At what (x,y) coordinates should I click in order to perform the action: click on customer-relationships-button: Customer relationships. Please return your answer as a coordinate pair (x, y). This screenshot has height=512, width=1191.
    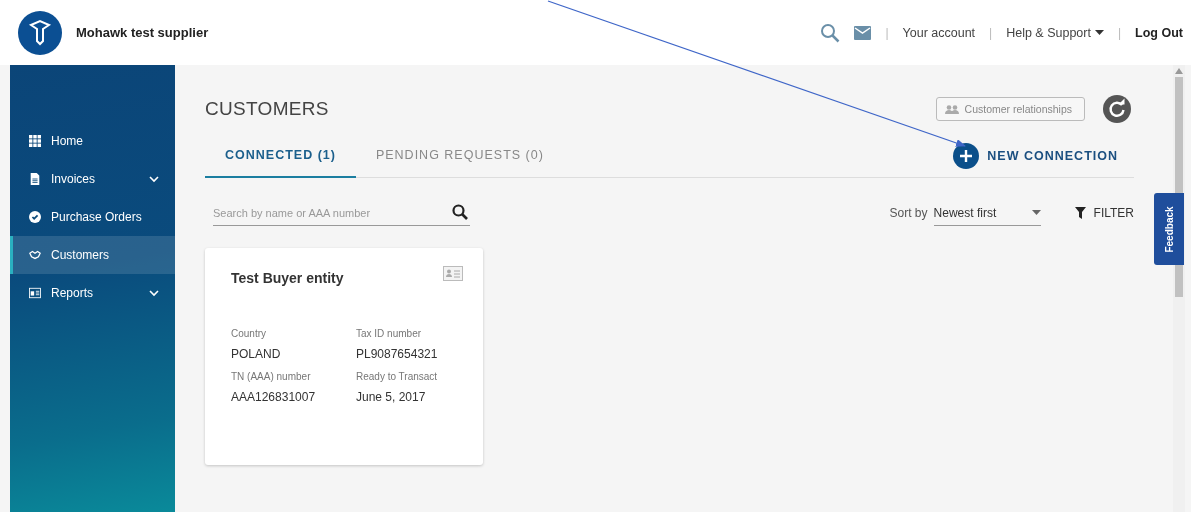
    Looking at the image, I should click on (1010, 109).